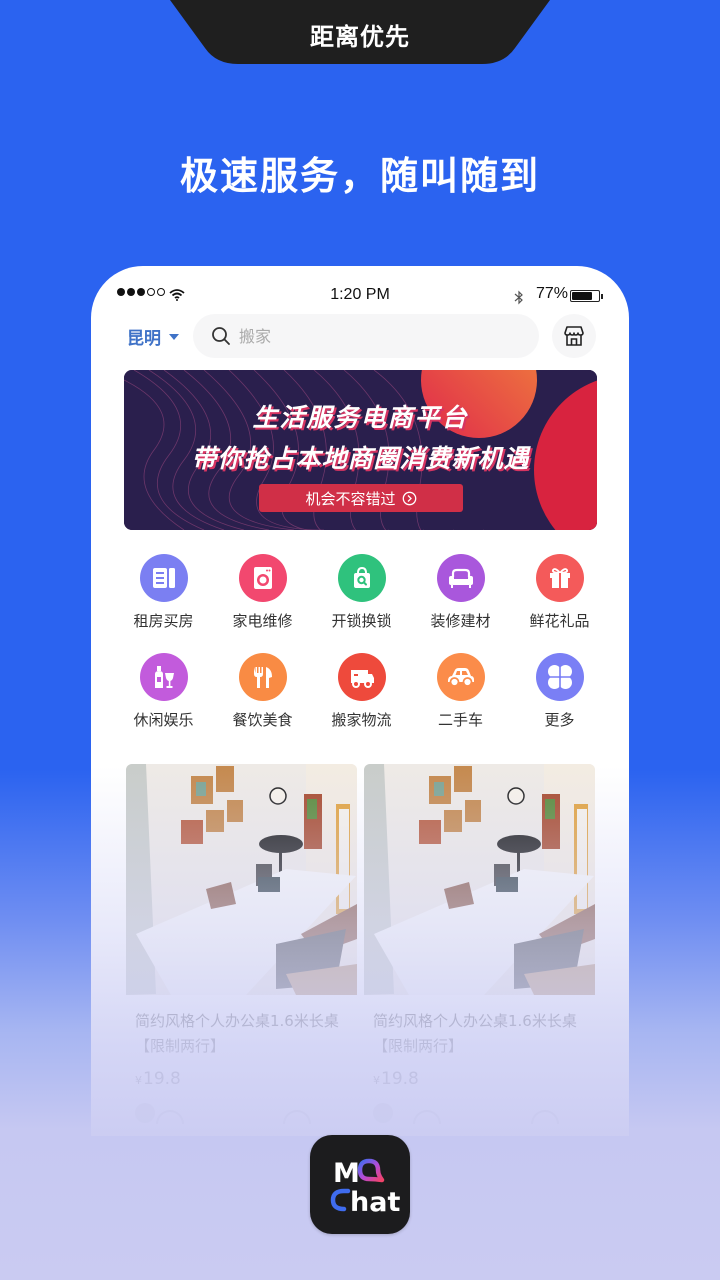  What do you see at coordinates (460, 720) in the screenshot?
I see `category-label: 二手车` at bounding box center [460, 720].